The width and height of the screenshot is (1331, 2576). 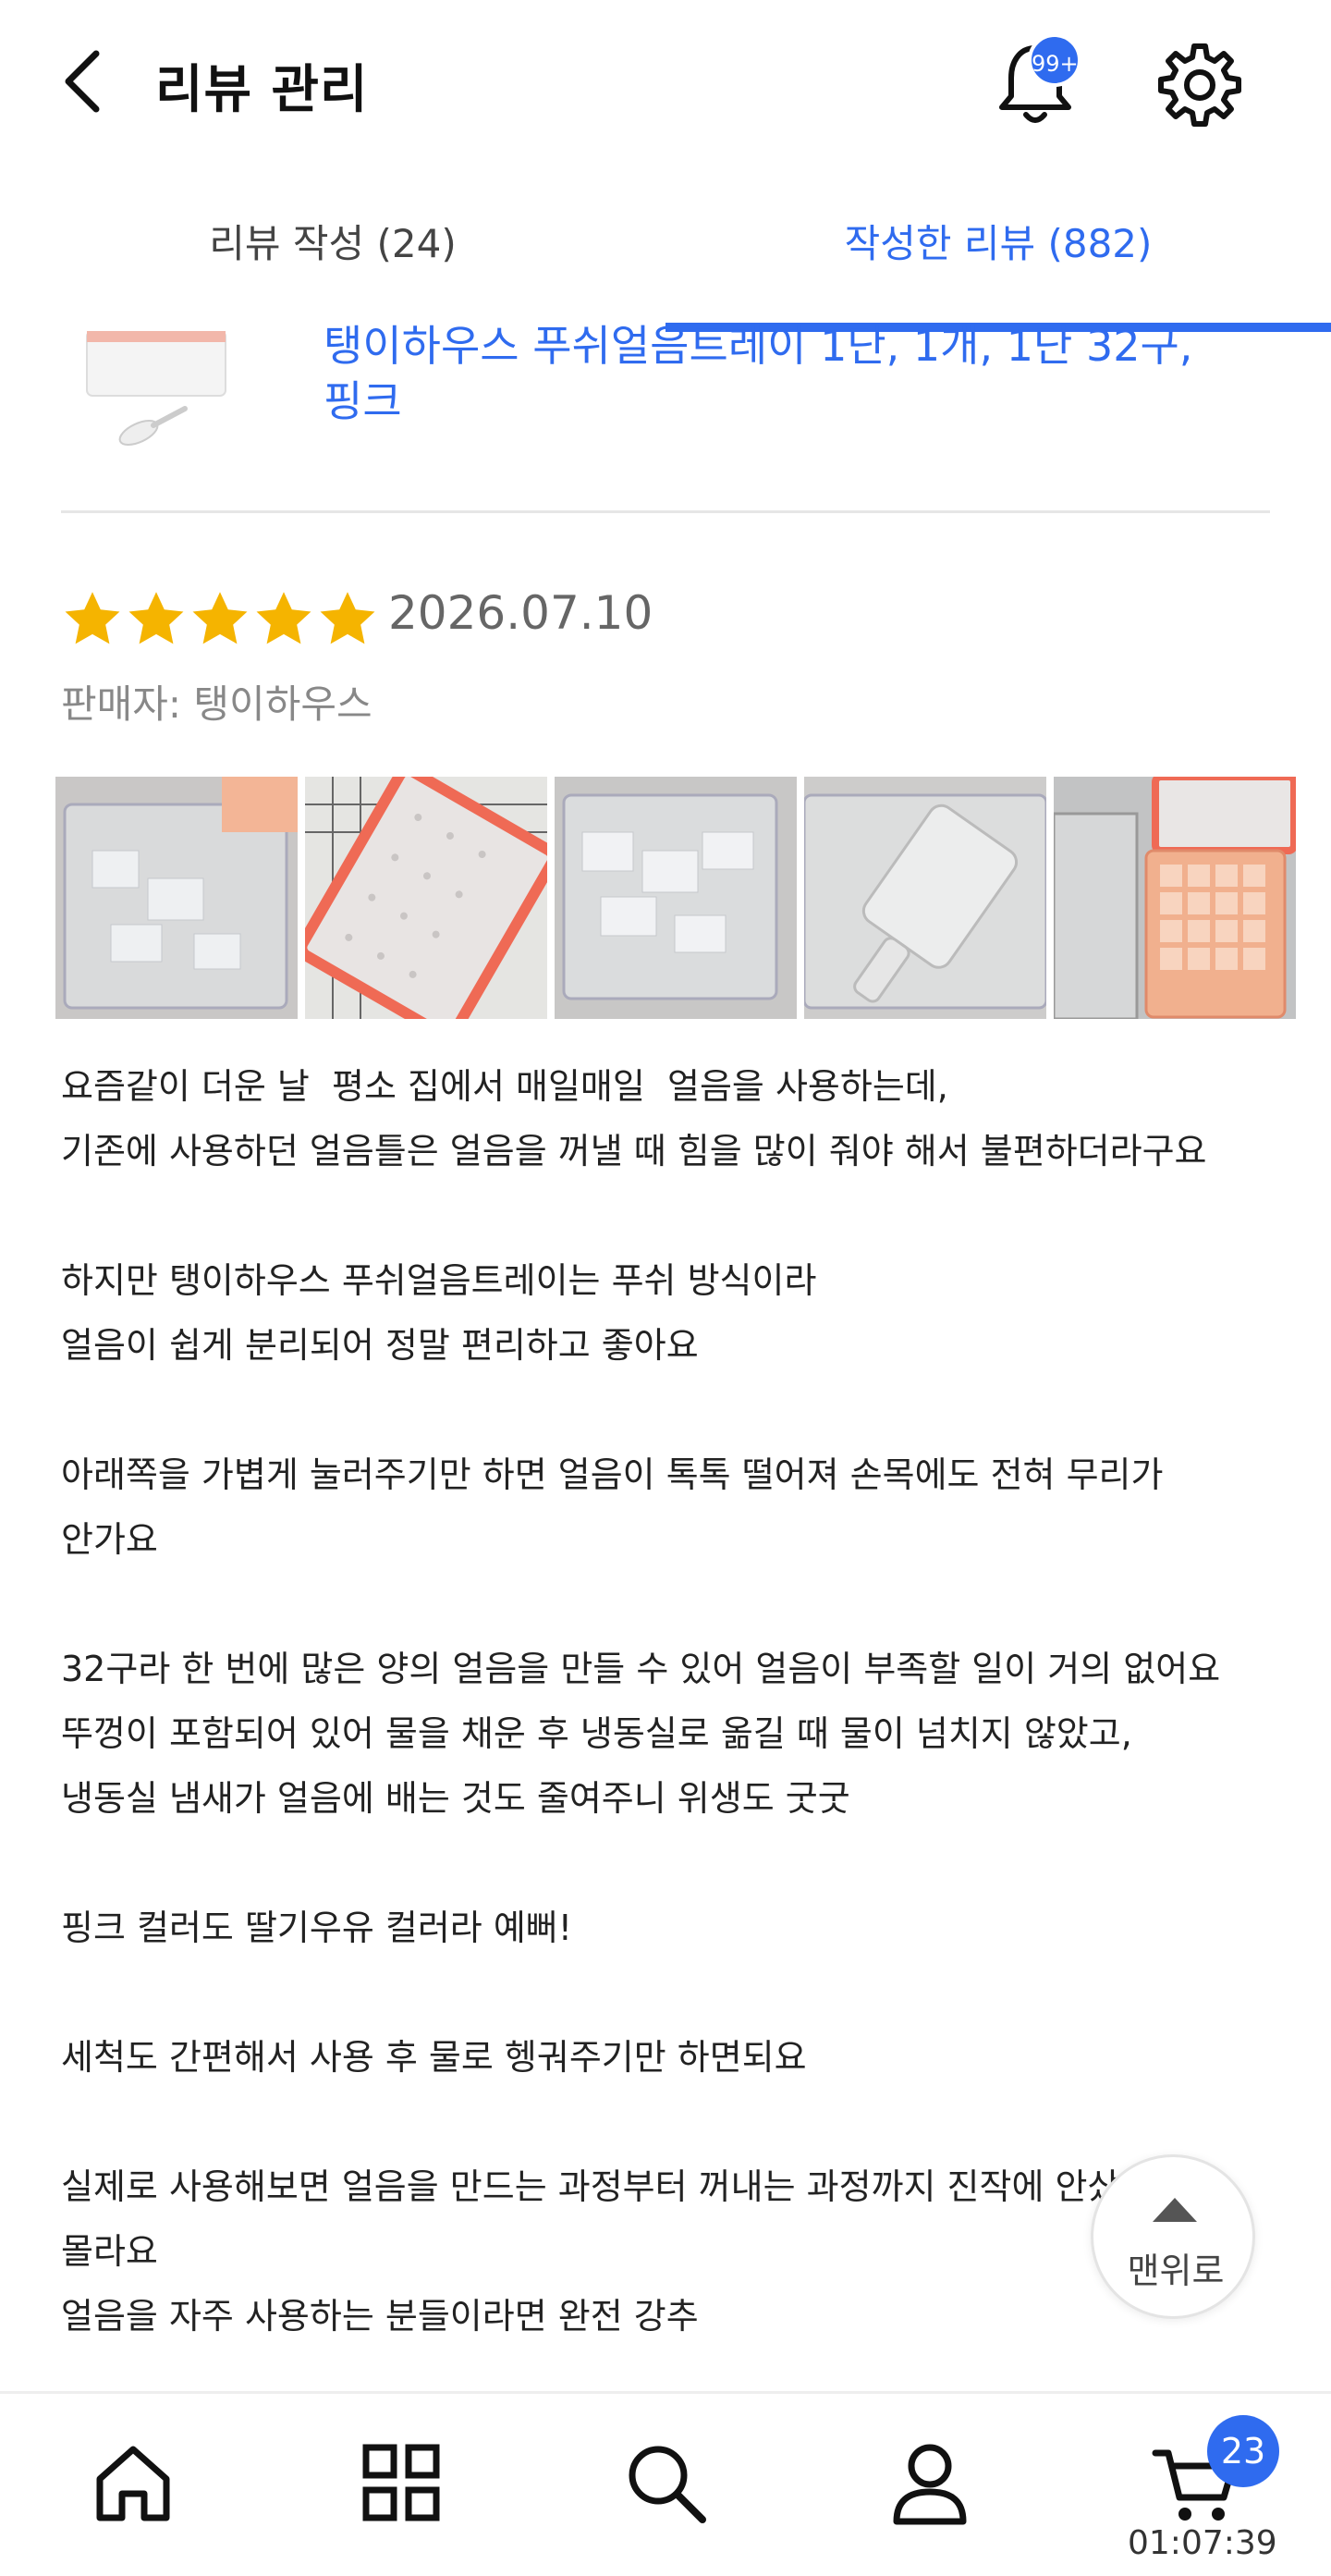 I want to click on notification-badge: 99+, so click(x=1054, y=60).